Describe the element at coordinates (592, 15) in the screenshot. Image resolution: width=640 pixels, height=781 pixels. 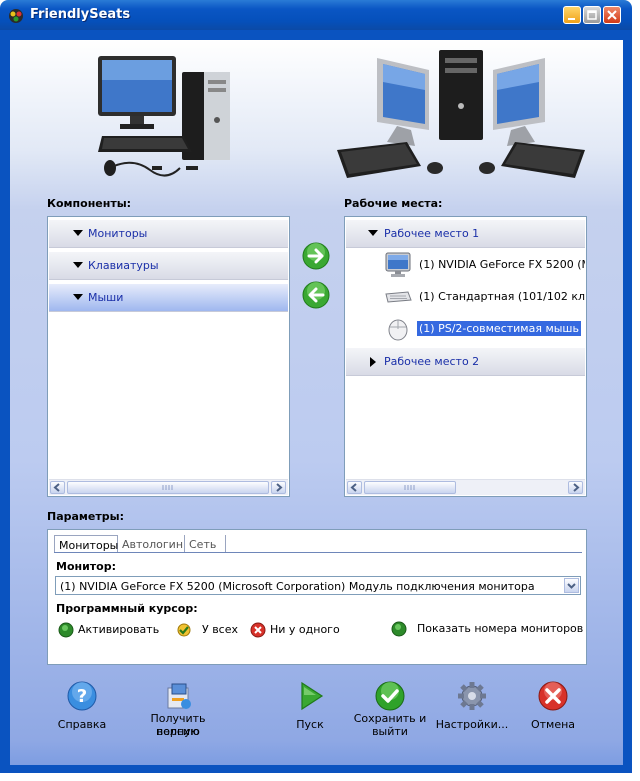
I see `maximize-button` at that location.